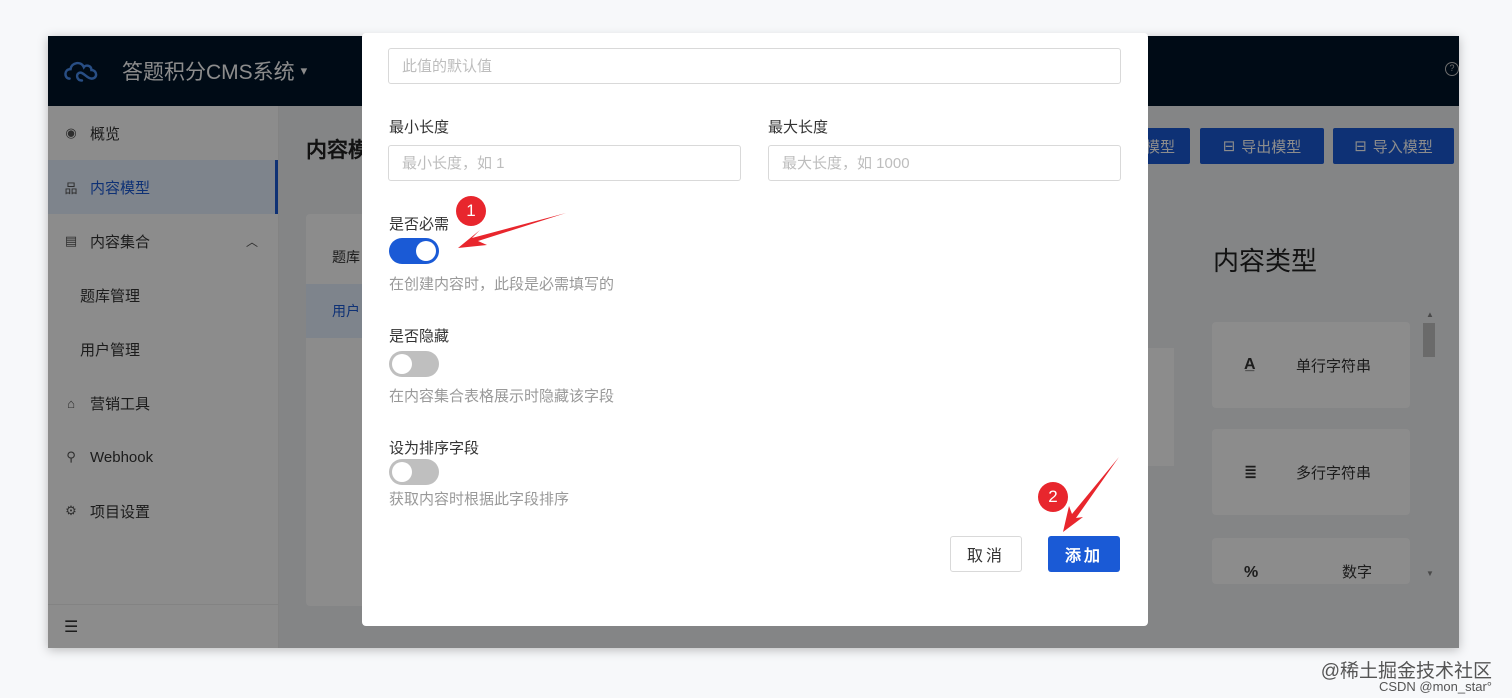  I want to click on max-length-label: 最大长度, so click(798, 127).